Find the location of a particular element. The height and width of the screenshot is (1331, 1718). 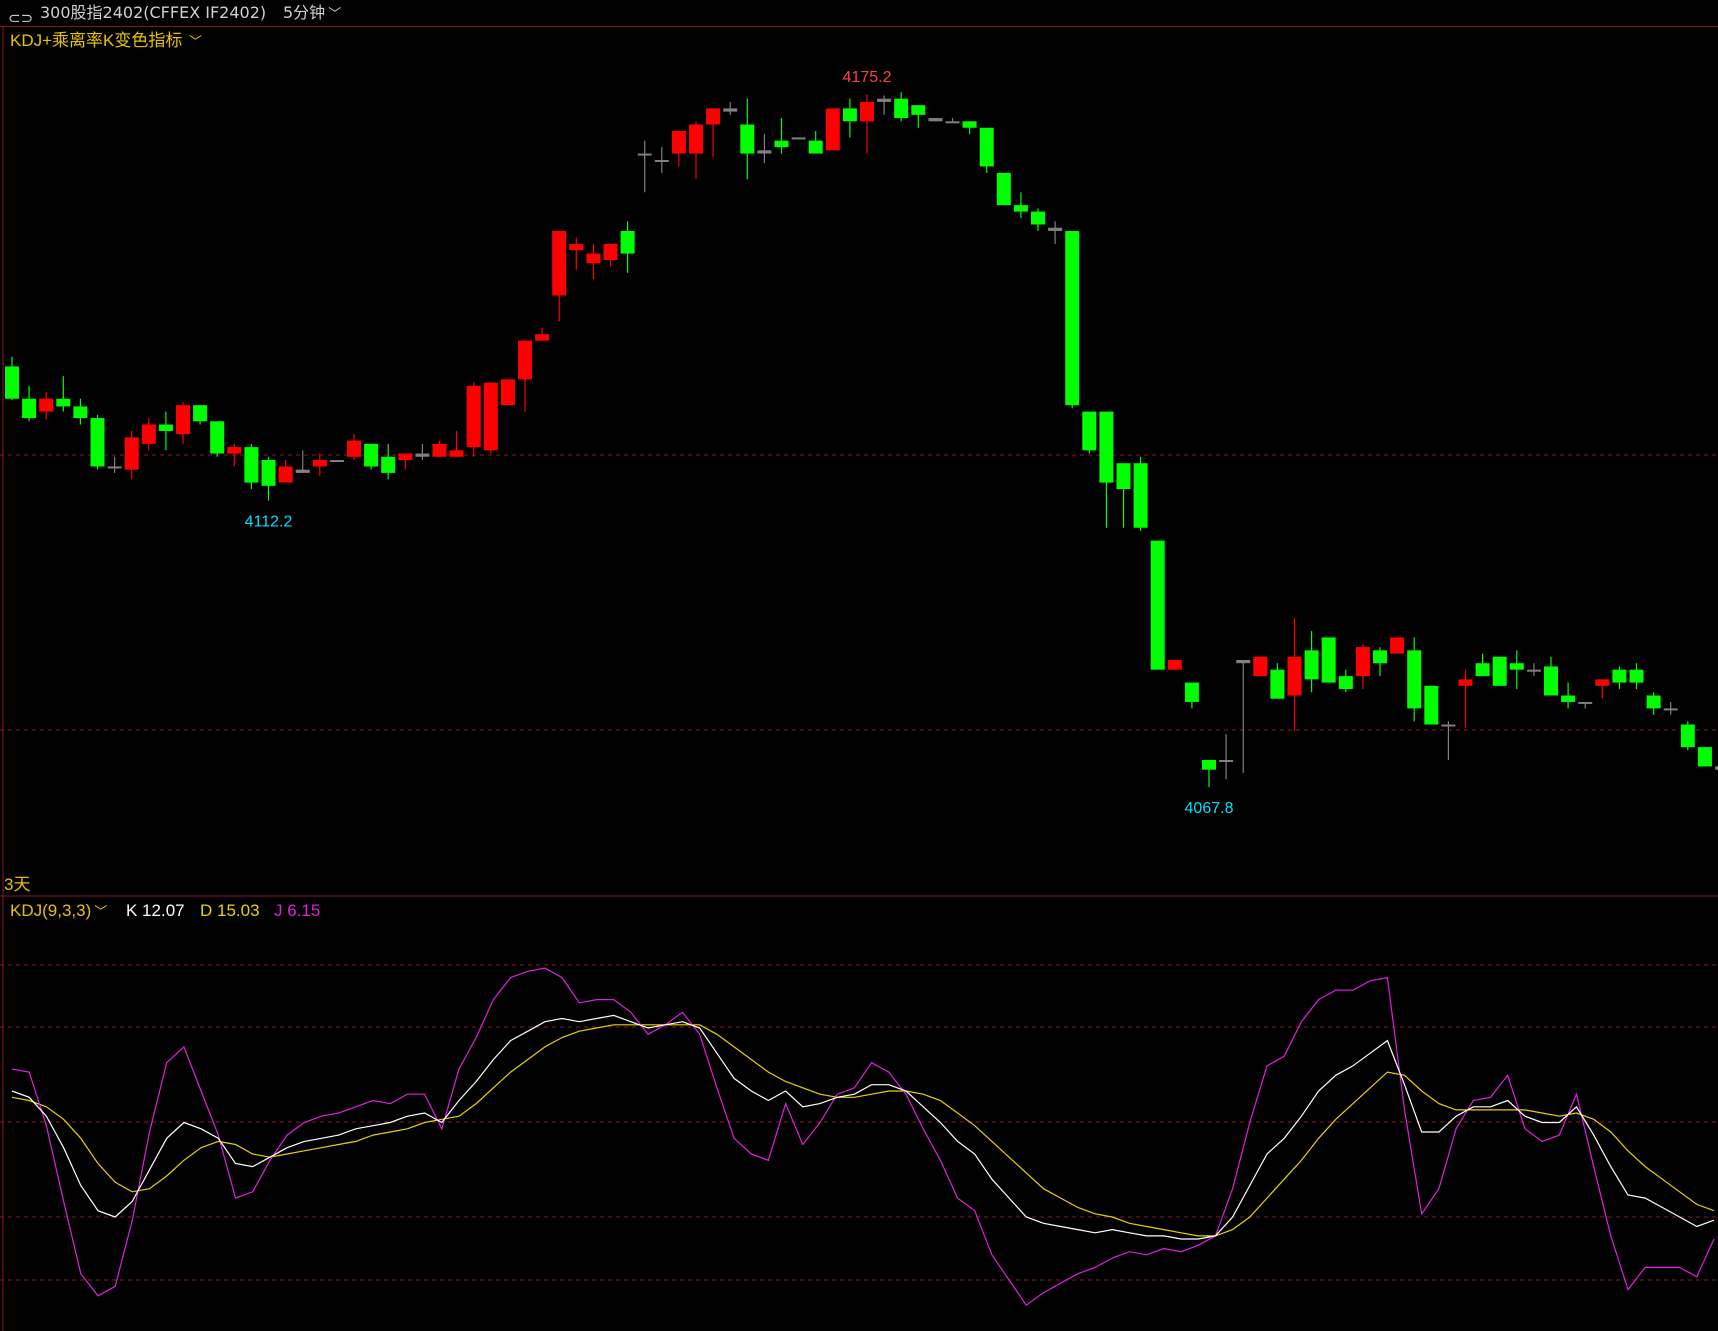

k-value-label: K 12.07 is located at coordinates (155, 910).